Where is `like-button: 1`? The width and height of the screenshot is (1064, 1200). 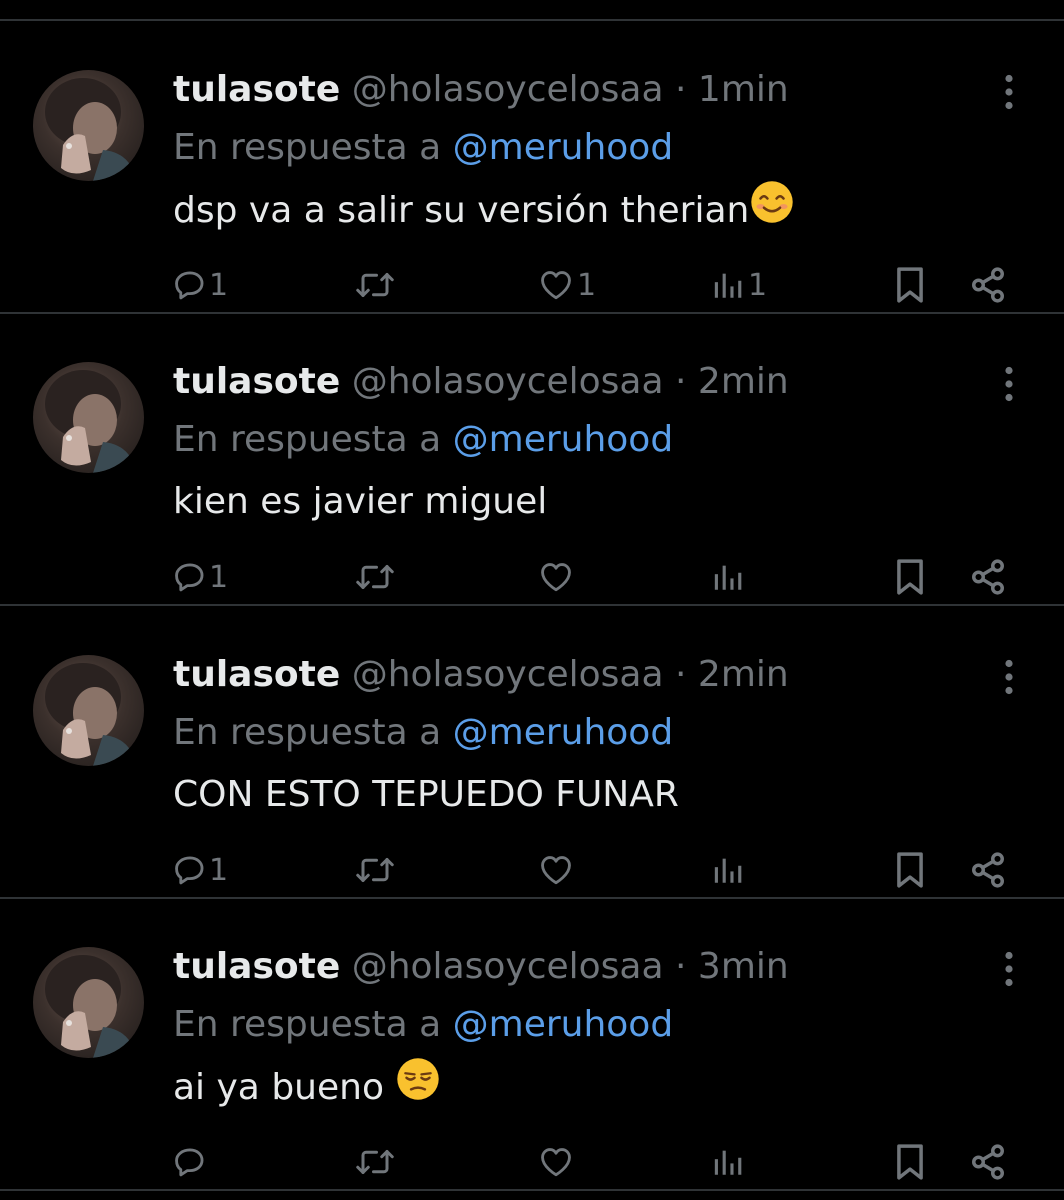
like-button: 1 is located at coordinates (566, 285).